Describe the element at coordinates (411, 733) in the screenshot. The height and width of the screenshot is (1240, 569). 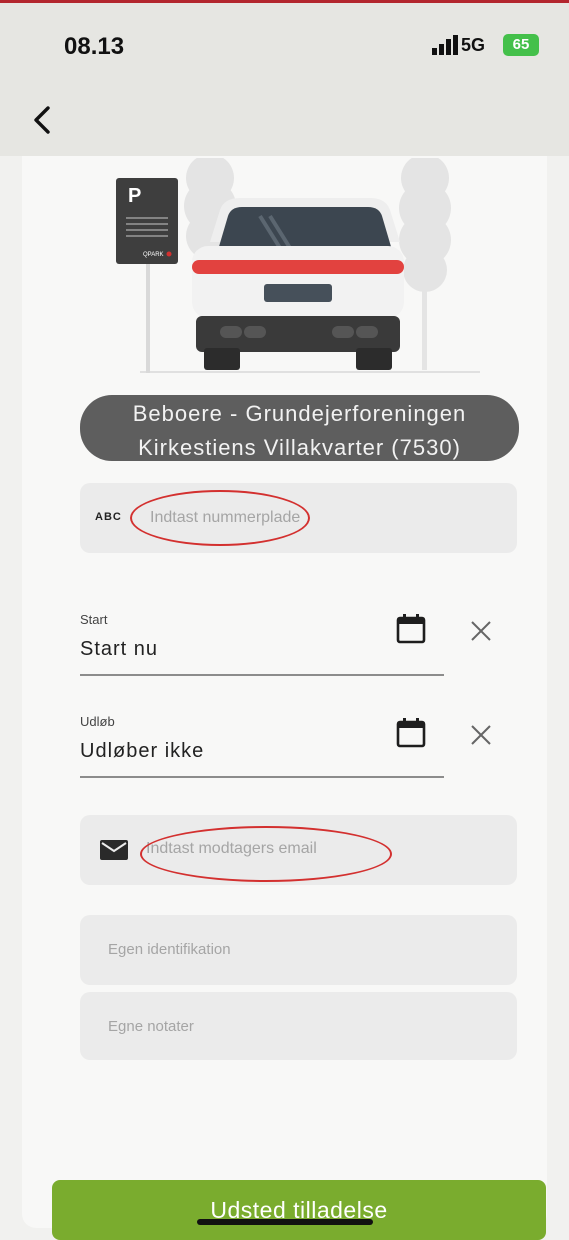
I see `expiry-calendar-icon` at that location.